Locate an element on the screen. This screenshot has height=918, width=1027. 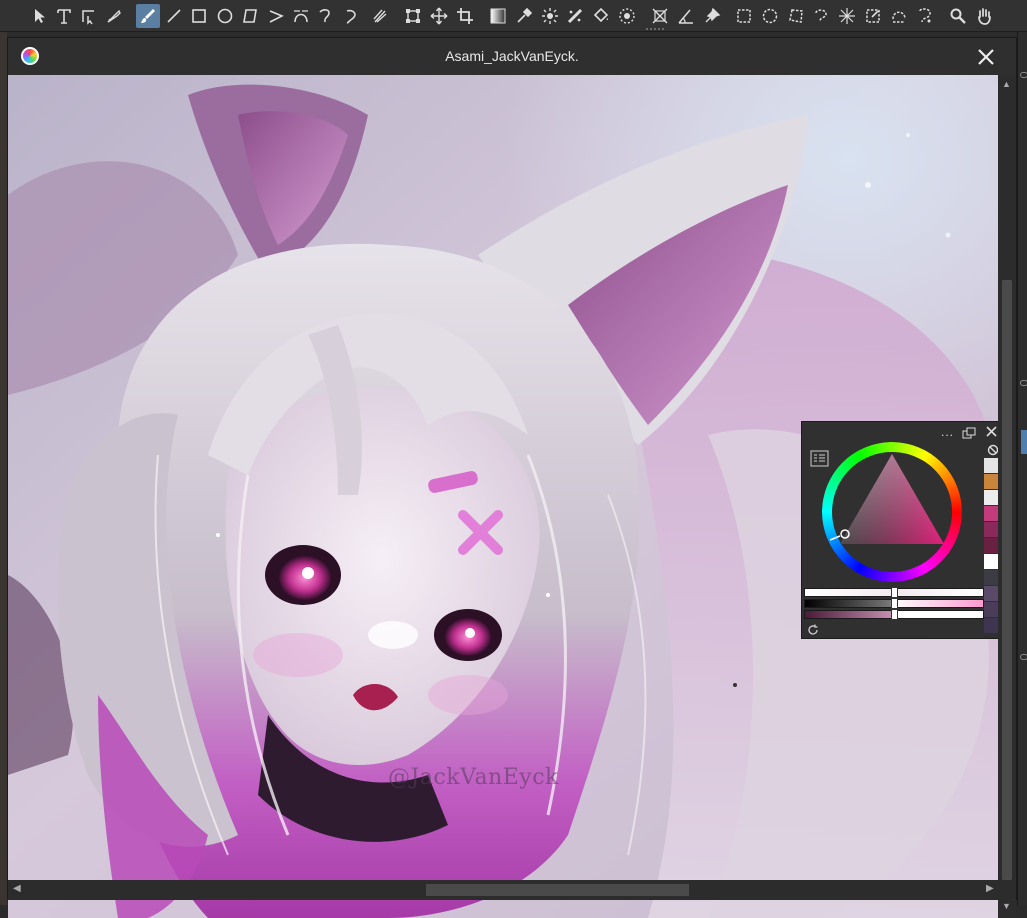
calligraphy-icon is located at coordinates (114, 16).